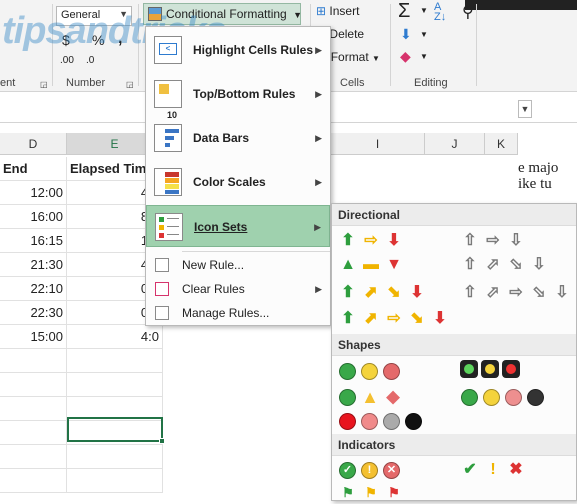  What do you see at coordinates (417, 292) in the screenshot?
I see `arrow-down-icon: ⬇` at bounding box center [417, 292].